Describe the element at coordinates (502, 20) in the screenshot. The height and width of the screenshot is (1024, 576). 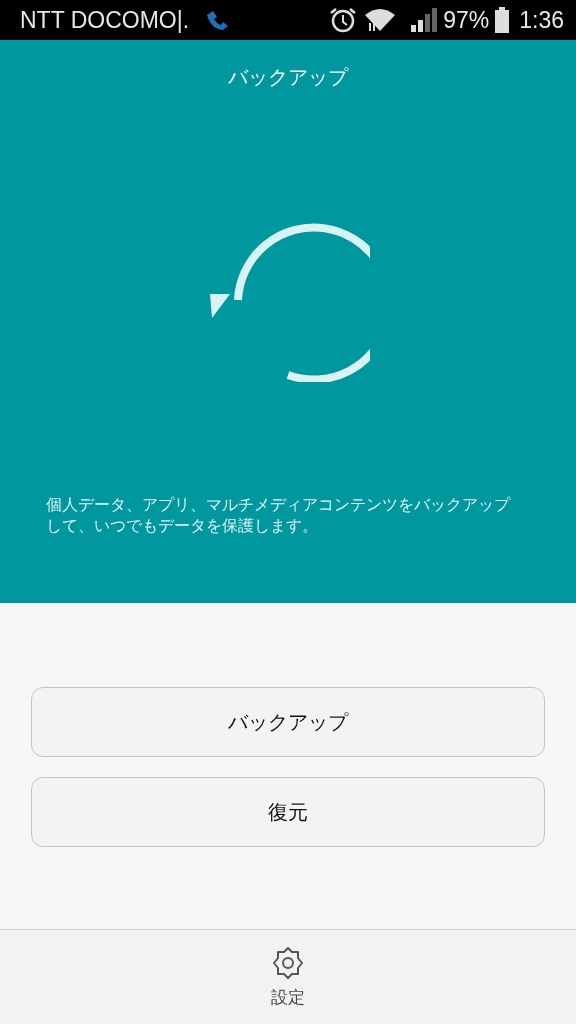
I see `battery-icon` at that location.